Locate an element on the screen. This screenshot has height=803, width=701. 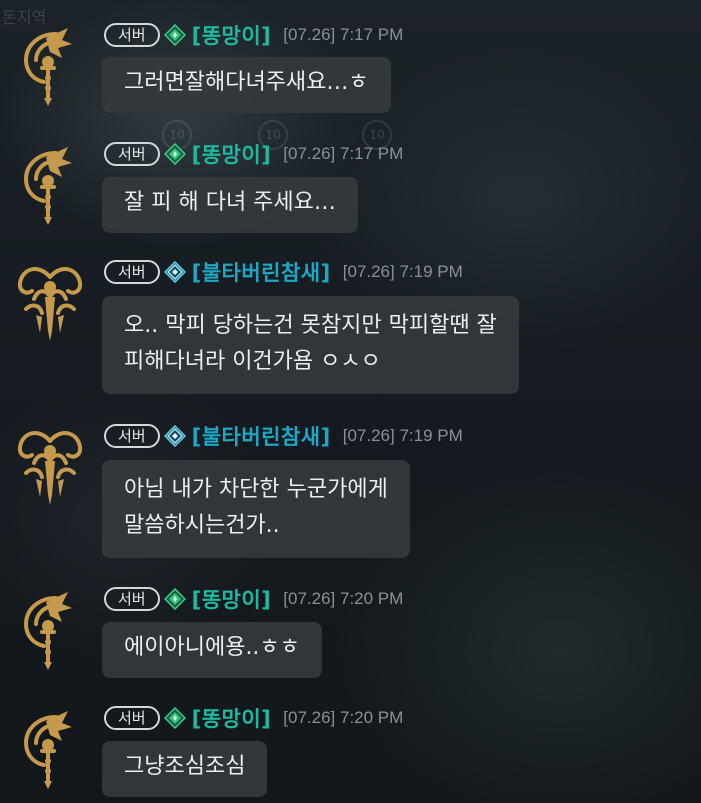
message-text: 그냥조심조심 is located at coordinates (185, 766).